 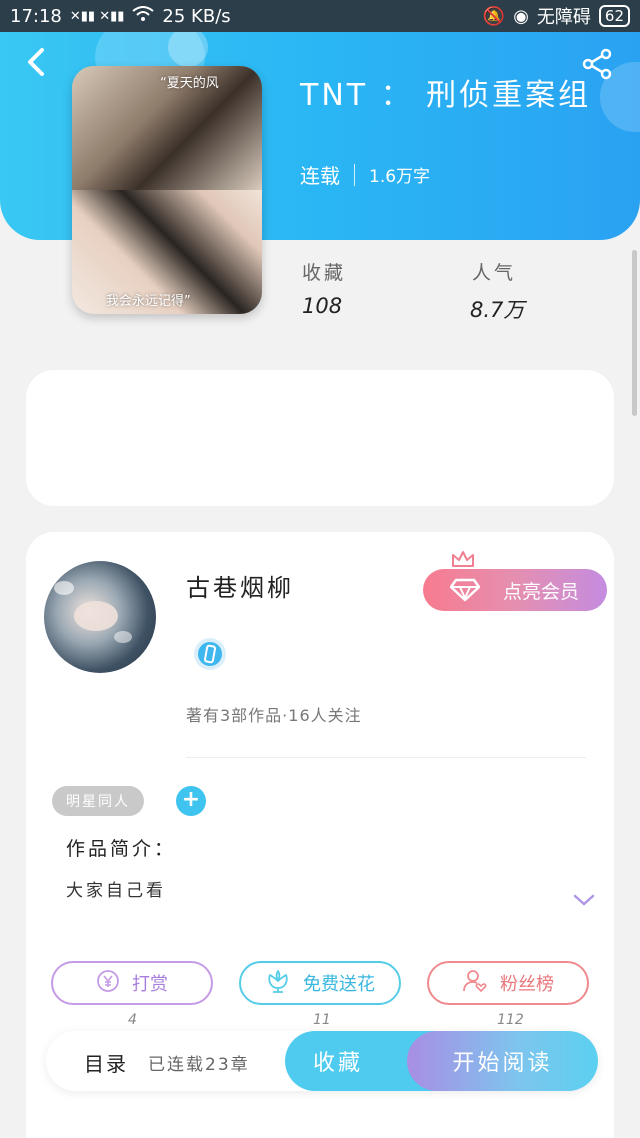 What do you see at coordinates (320, 438) in the screenshot?
I see `empty-content-card` at bounding box center [320, 438].